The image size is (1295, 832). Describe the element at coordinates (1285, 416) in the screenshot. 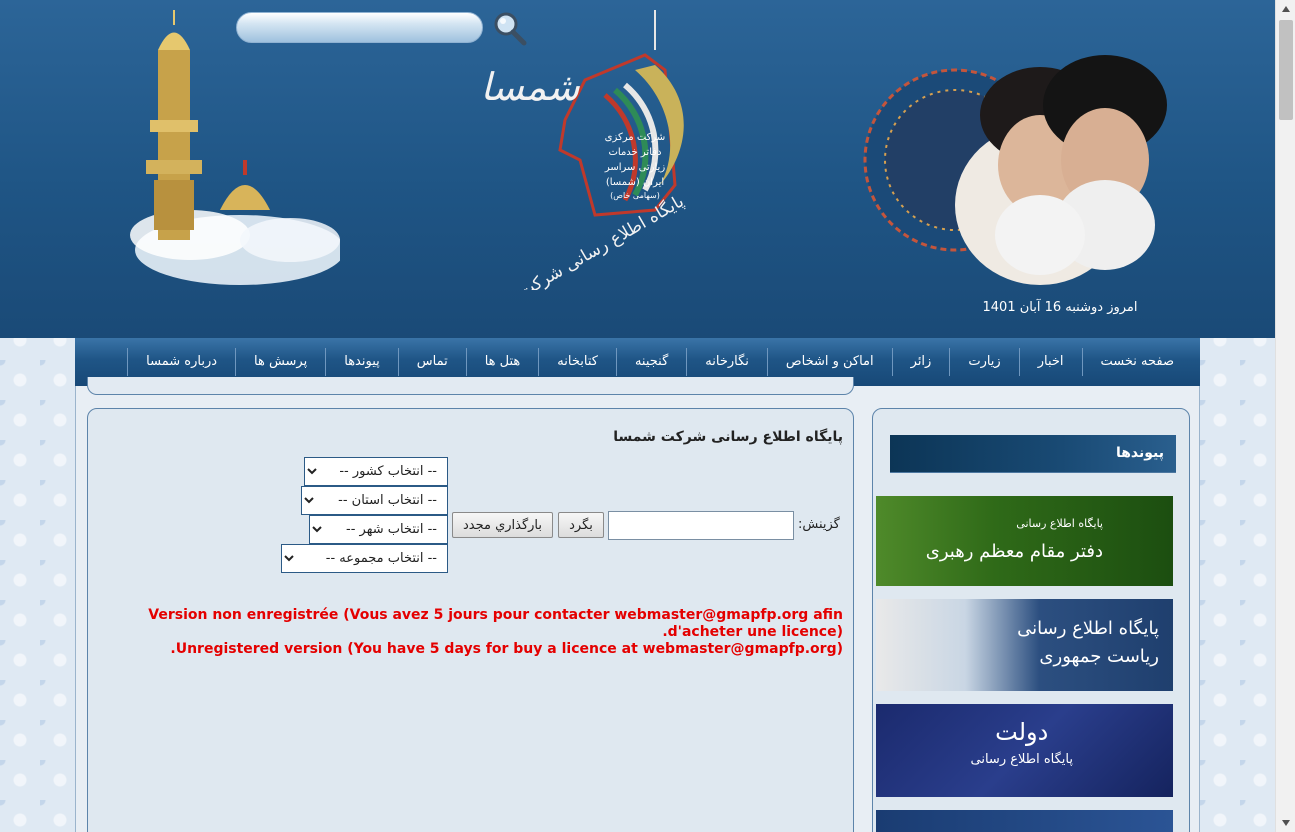

I see `page-scrollbar` at that location.